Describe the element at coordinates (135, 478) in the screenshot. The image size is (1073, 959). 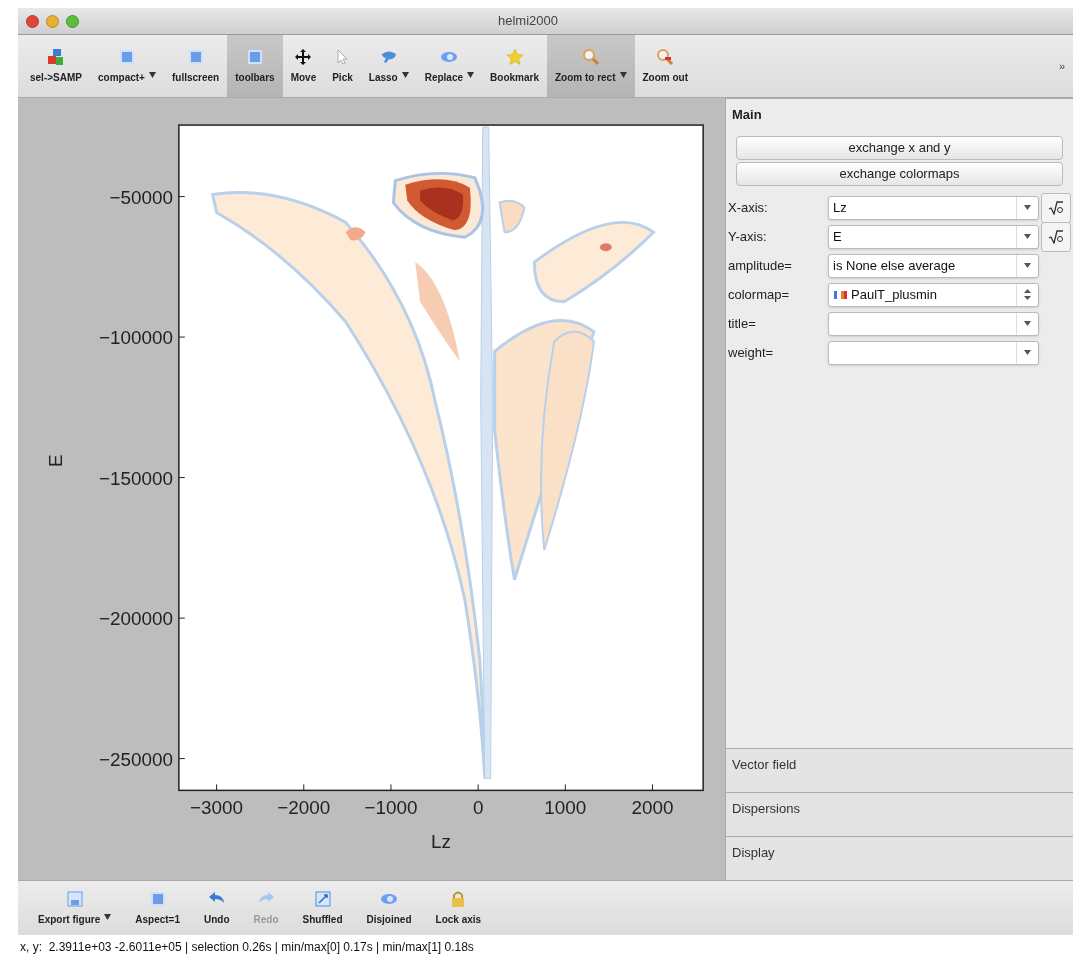
I see `y-tick-label: −150000` at that location.